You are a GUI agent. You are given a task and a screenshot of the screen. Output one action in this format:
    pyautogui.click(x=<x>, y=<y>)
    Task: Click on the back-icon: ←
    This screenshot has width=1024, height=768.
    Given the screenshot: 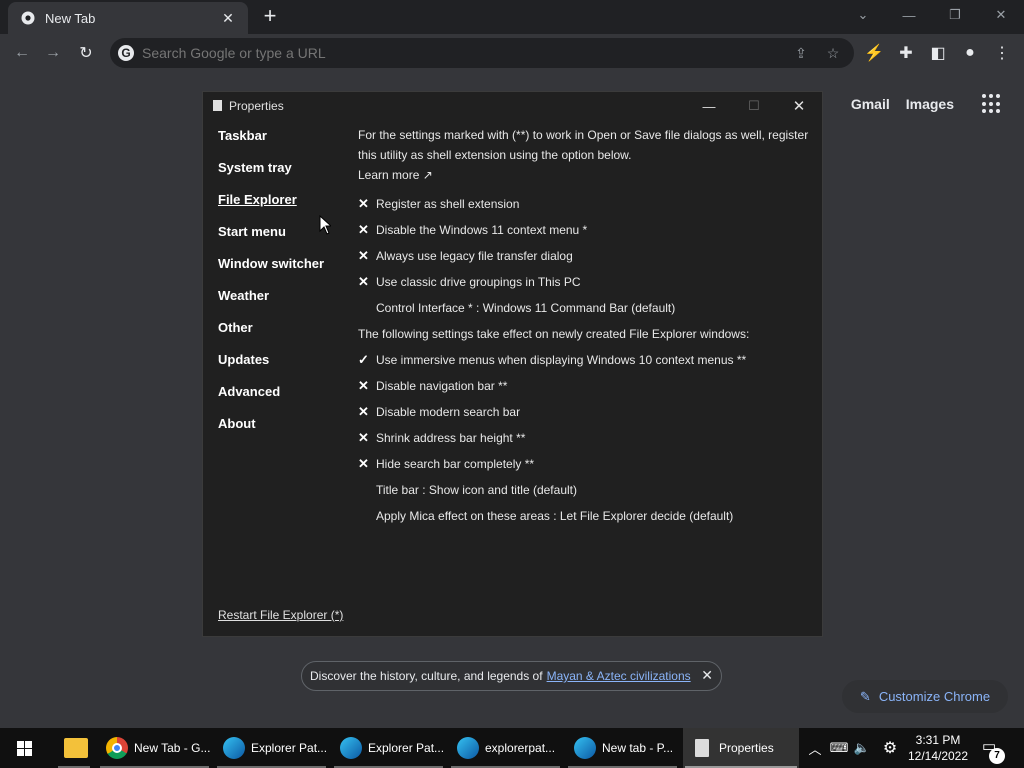 What is the action you would take?
    pyautogui.click(x=22, y=53)
    